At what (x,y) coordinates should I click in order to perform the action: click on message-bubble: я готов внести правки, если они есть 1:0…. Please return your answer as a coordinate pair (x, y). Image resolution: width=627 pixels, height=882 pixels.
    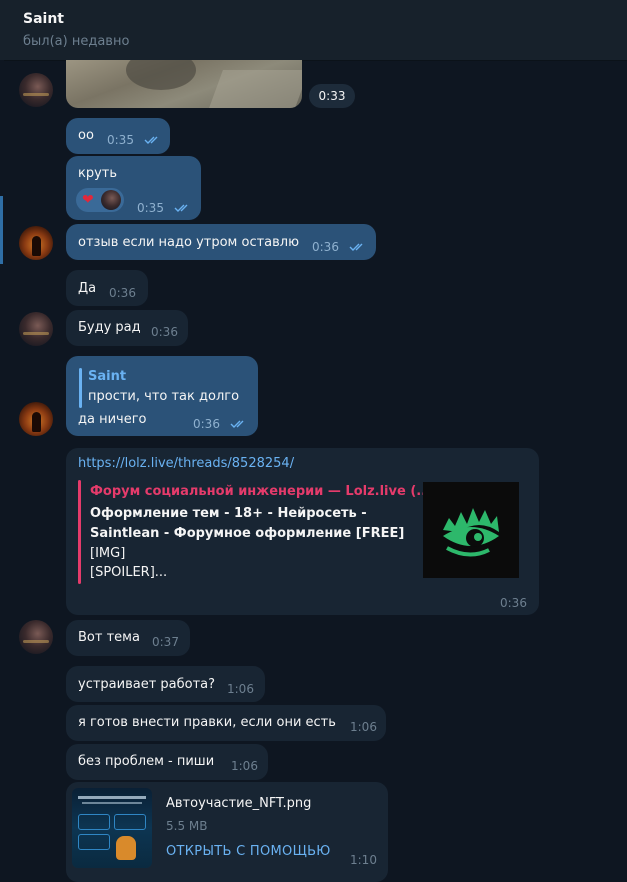
    Looking at the image, I should click on (226, 723).